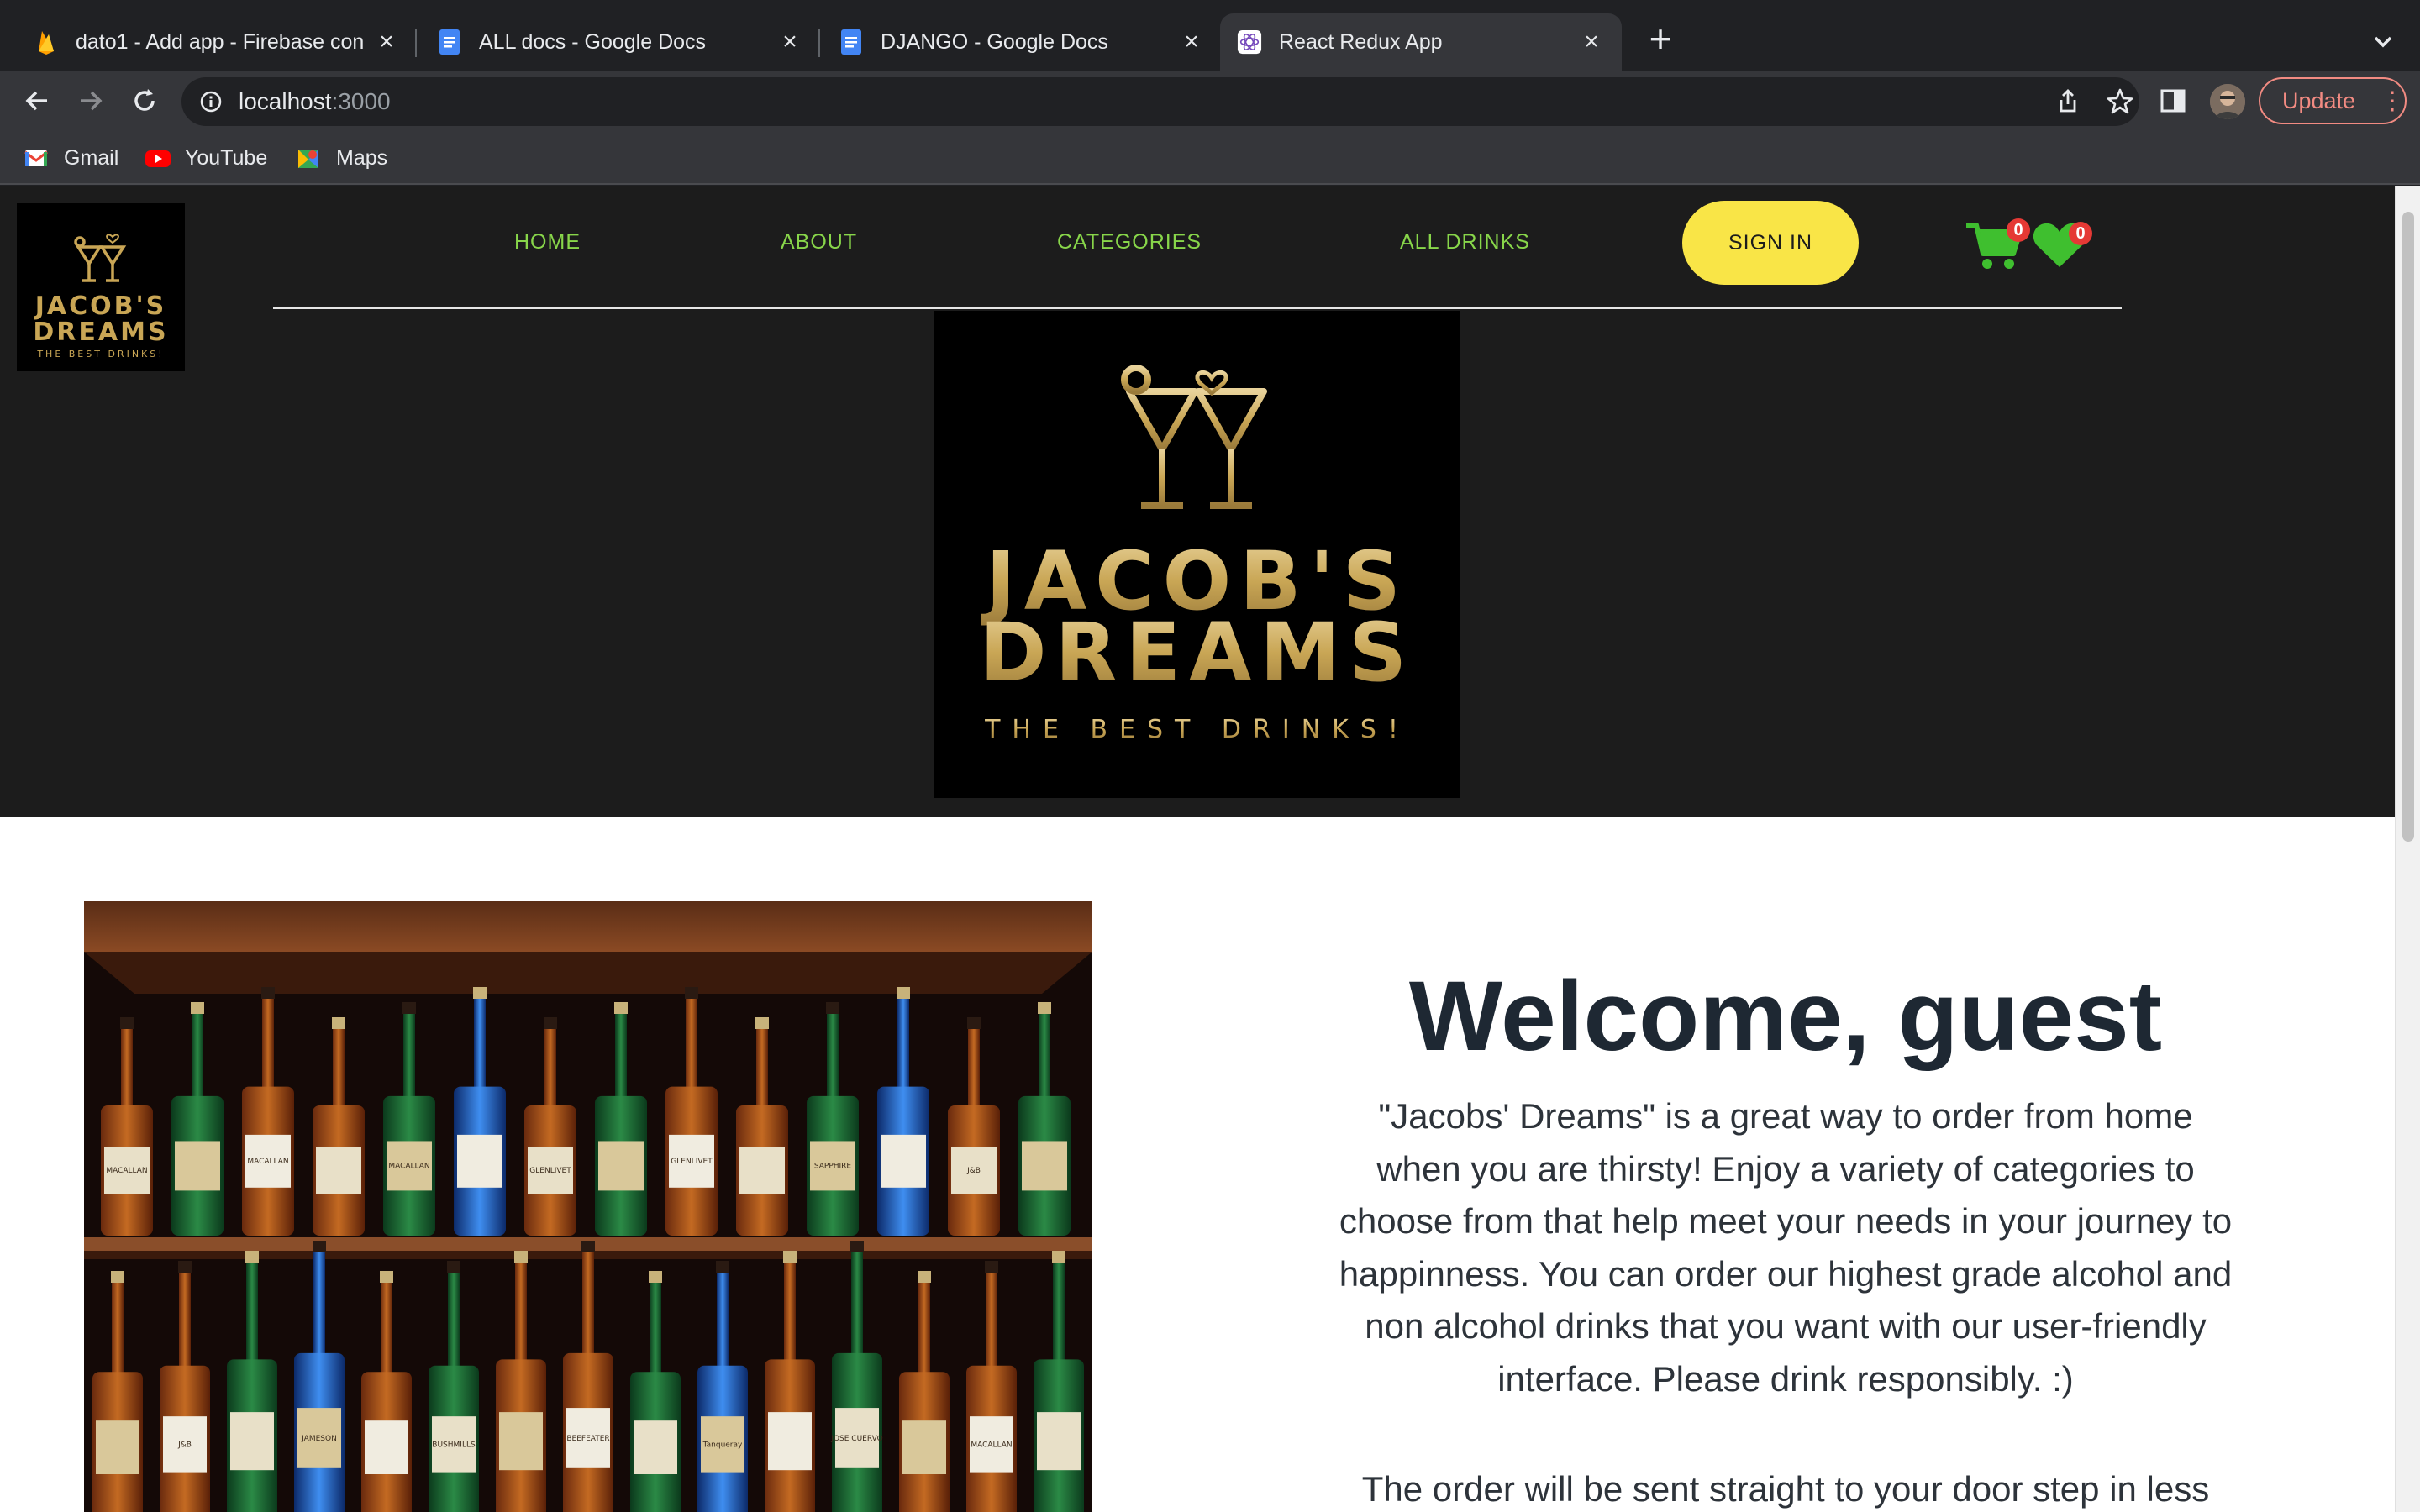  Describe the element at coordinates (100, 306) in the screenshot. I see `logo-line1: JACOB'S` at that location.